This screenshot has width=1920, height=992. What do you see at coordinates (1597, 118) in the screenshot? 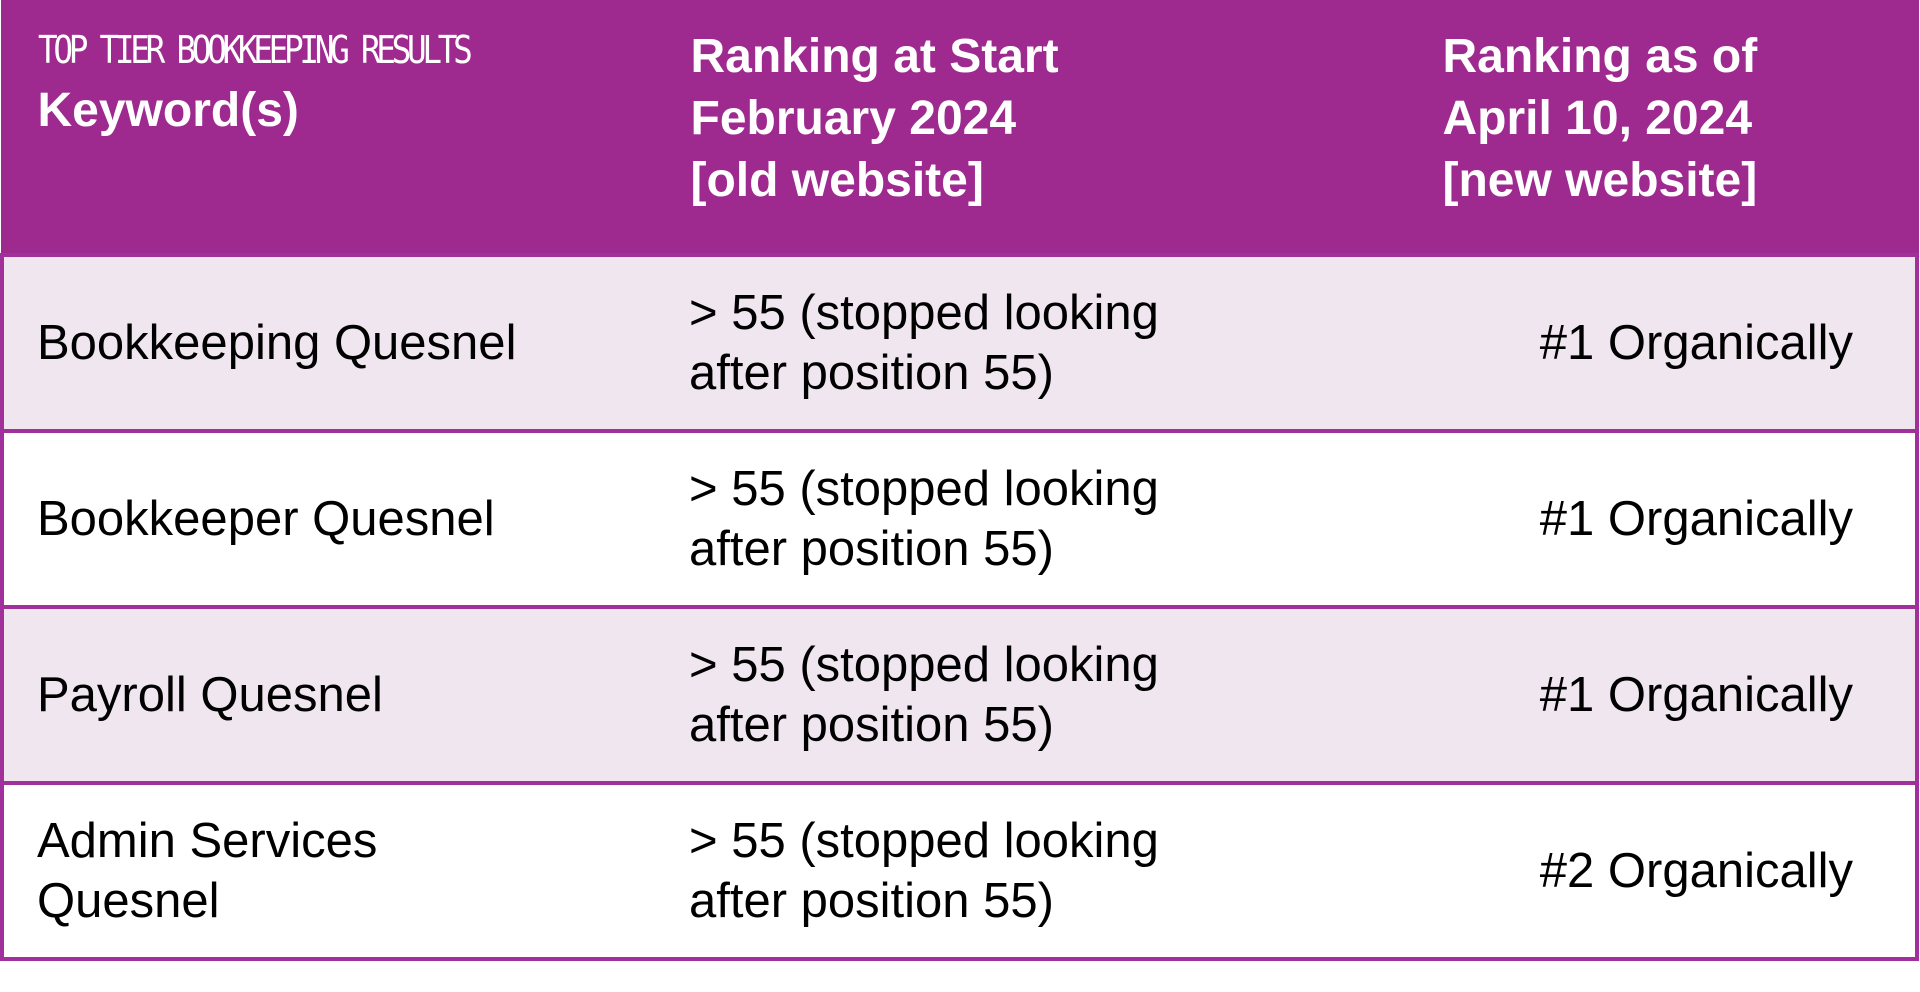
I see `header-line: April 10, 2024` at bounding box center [1597, 118].